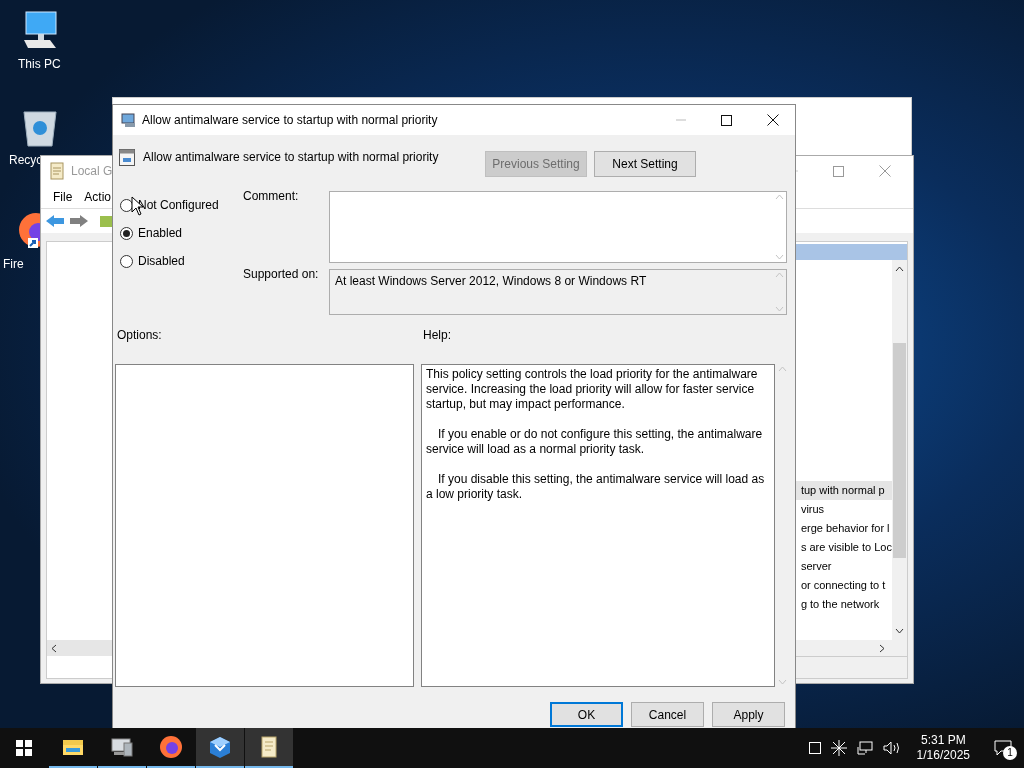  Describe the element at coordinates (748, 714) in the screenshot. I see `apply-button: Apply` at that location.